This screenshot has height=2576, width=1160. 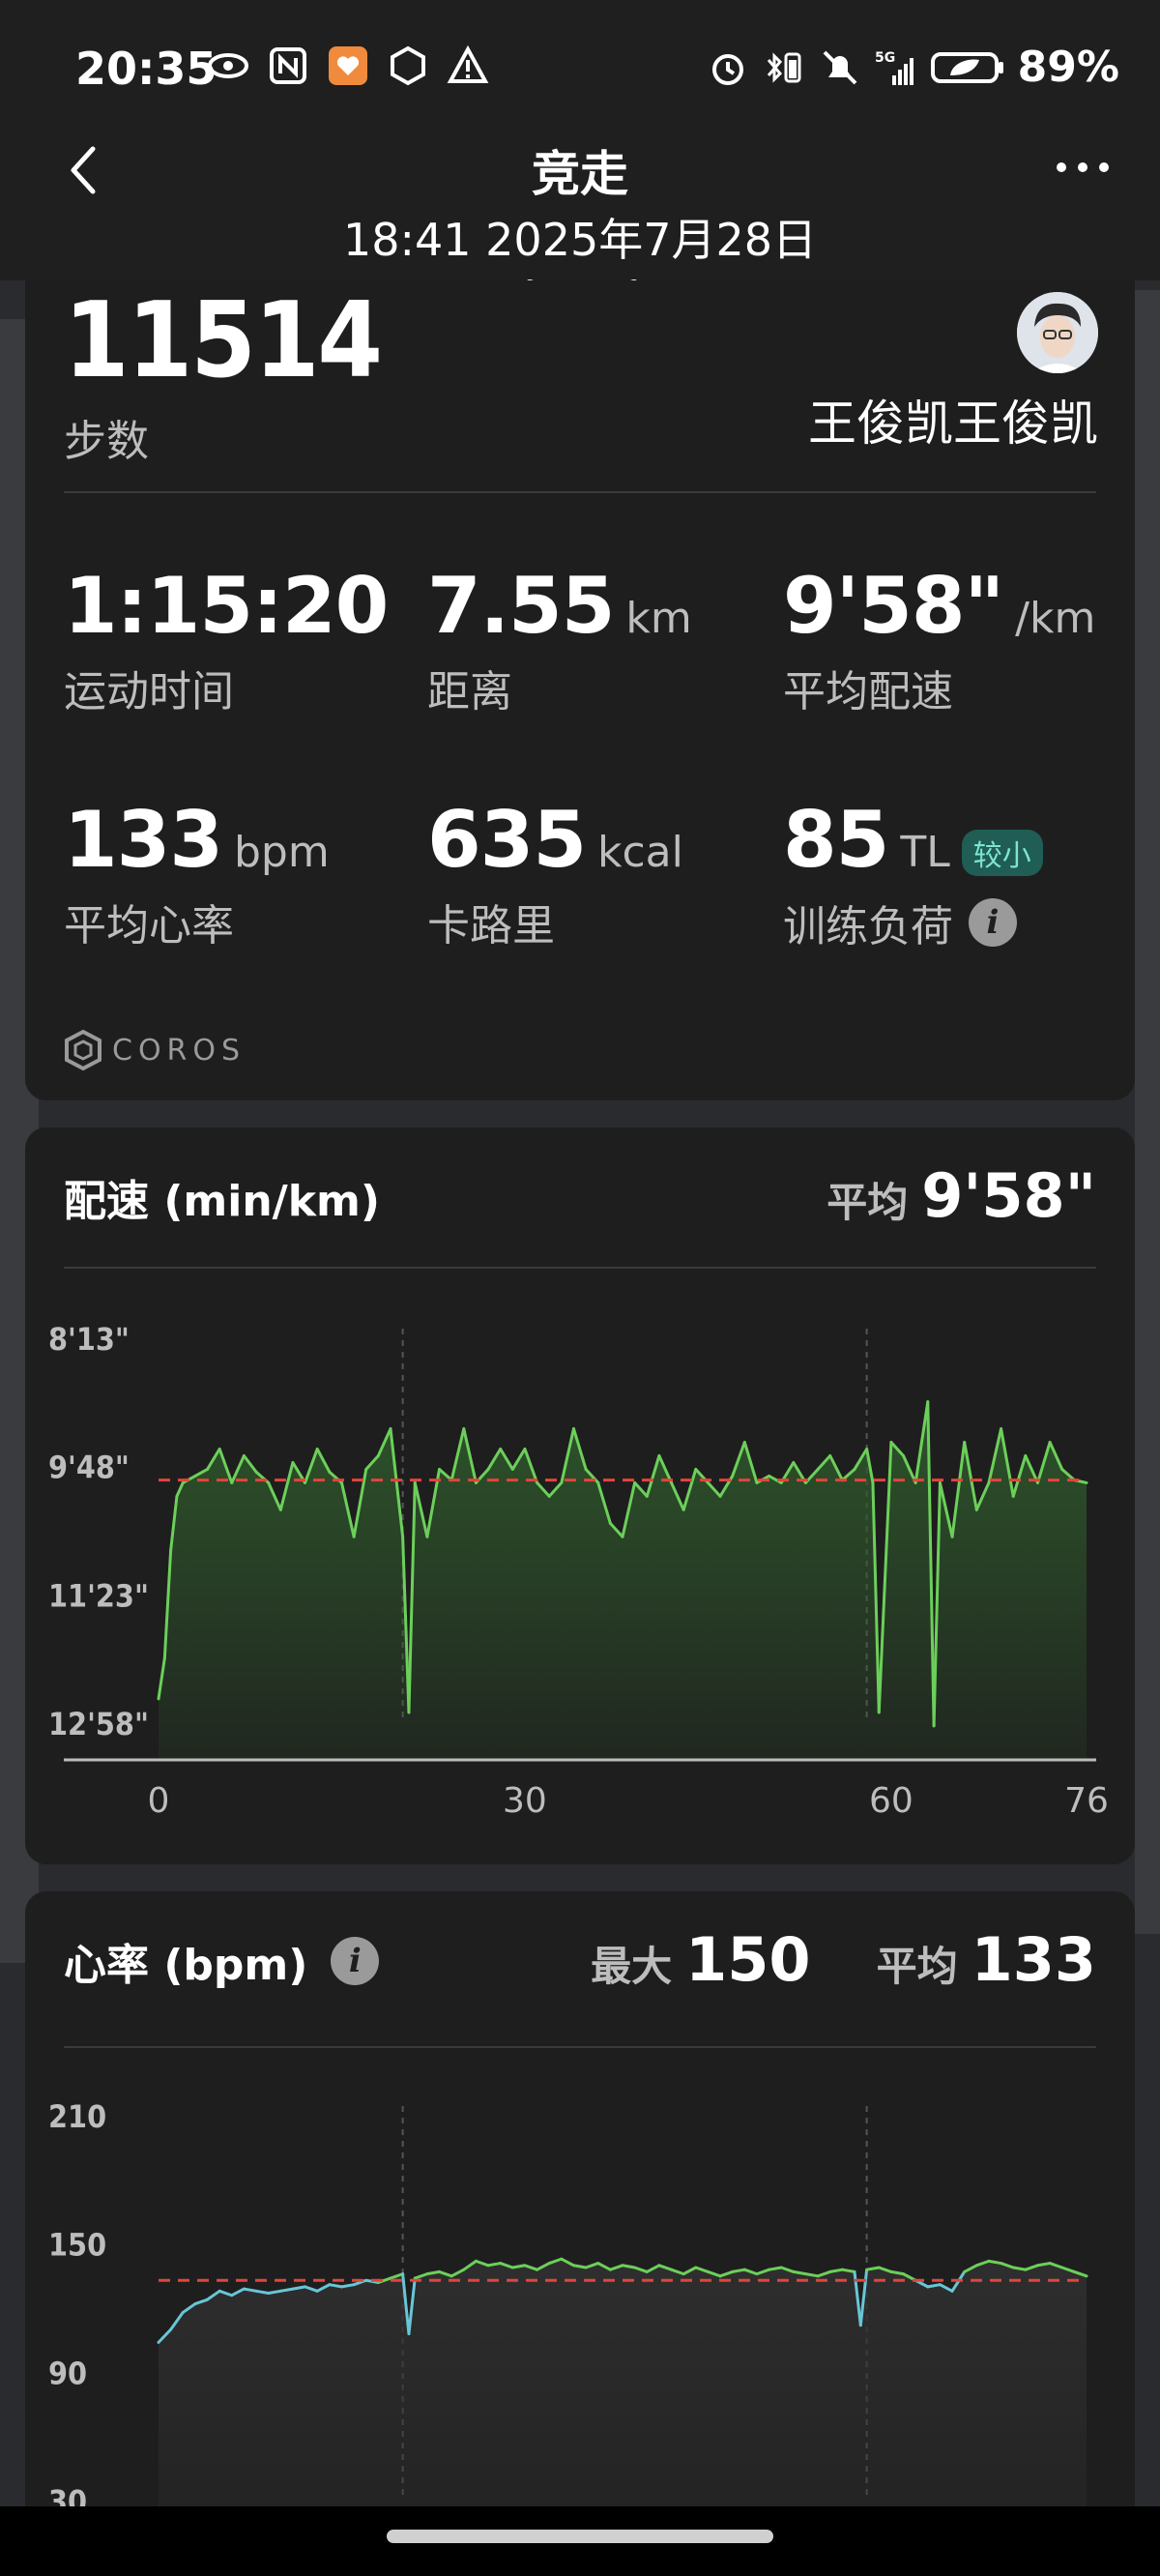 What do you see at coordinates (580, 240) in the screenshot?
I see `activity-datetime: 18:41 2025年7月28日` at bounding box center [580, 240].